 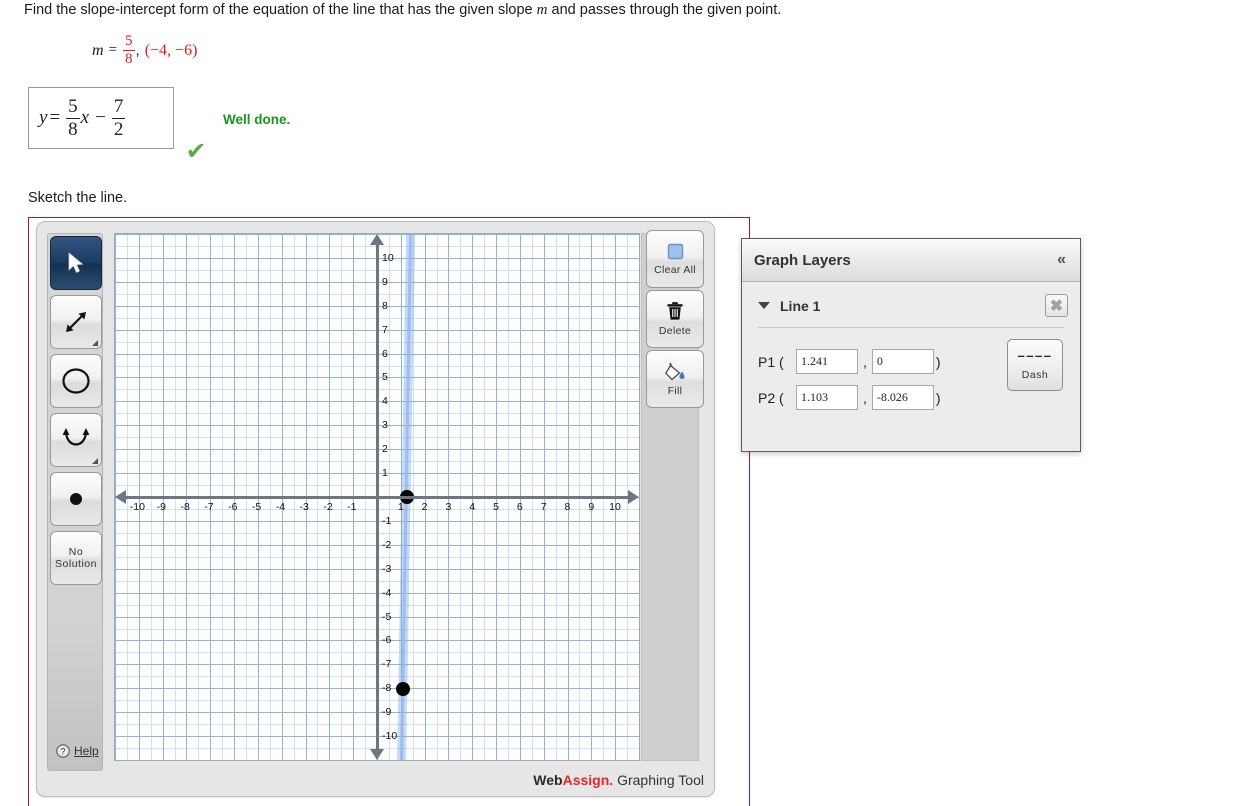 I want to click on y-axis, so click(x=377, y=497).